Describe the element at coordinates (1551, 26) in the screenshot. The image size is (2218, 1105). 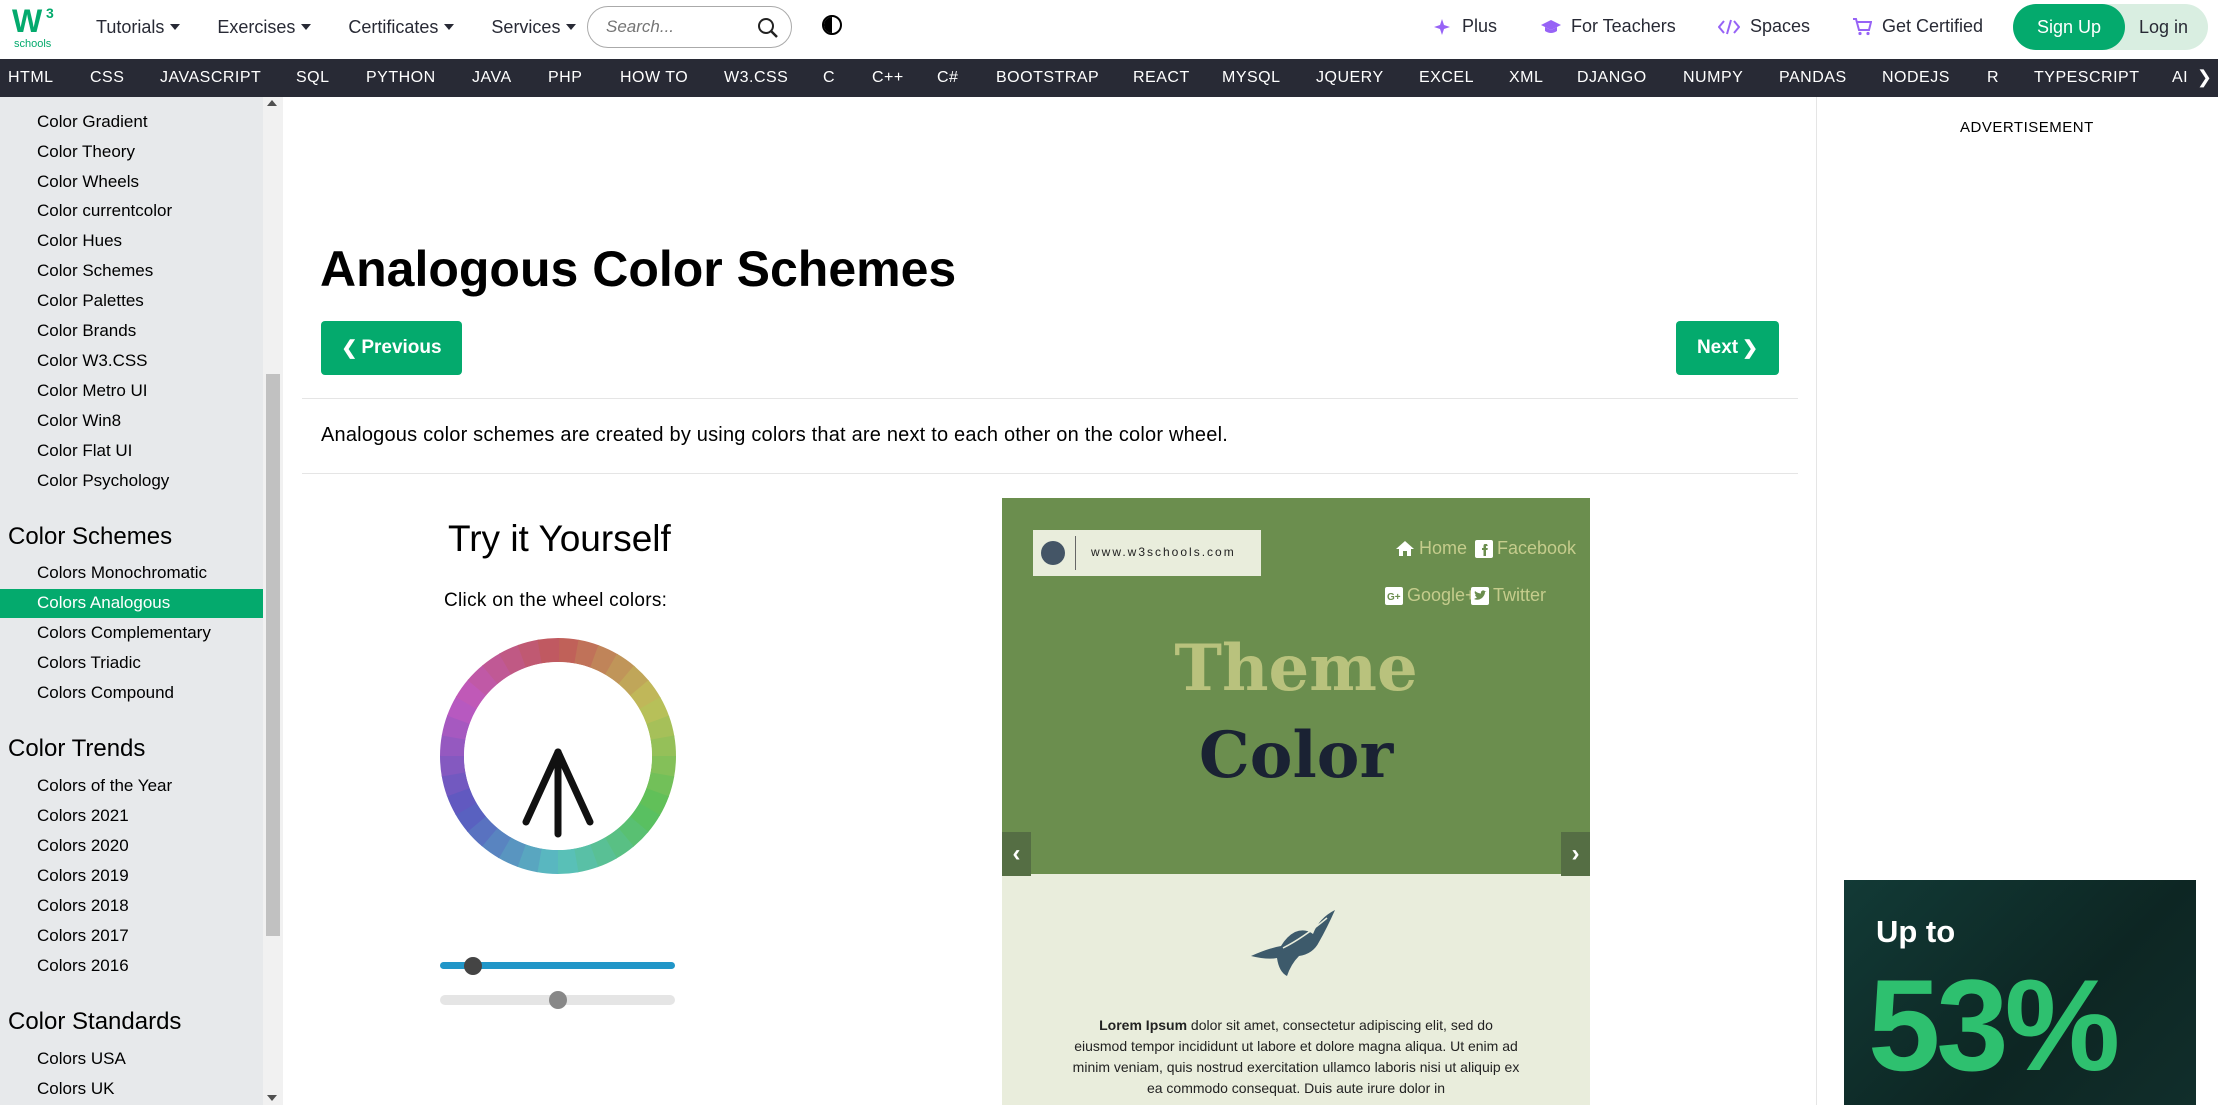
I see `graduation-cap-icon` at that location.